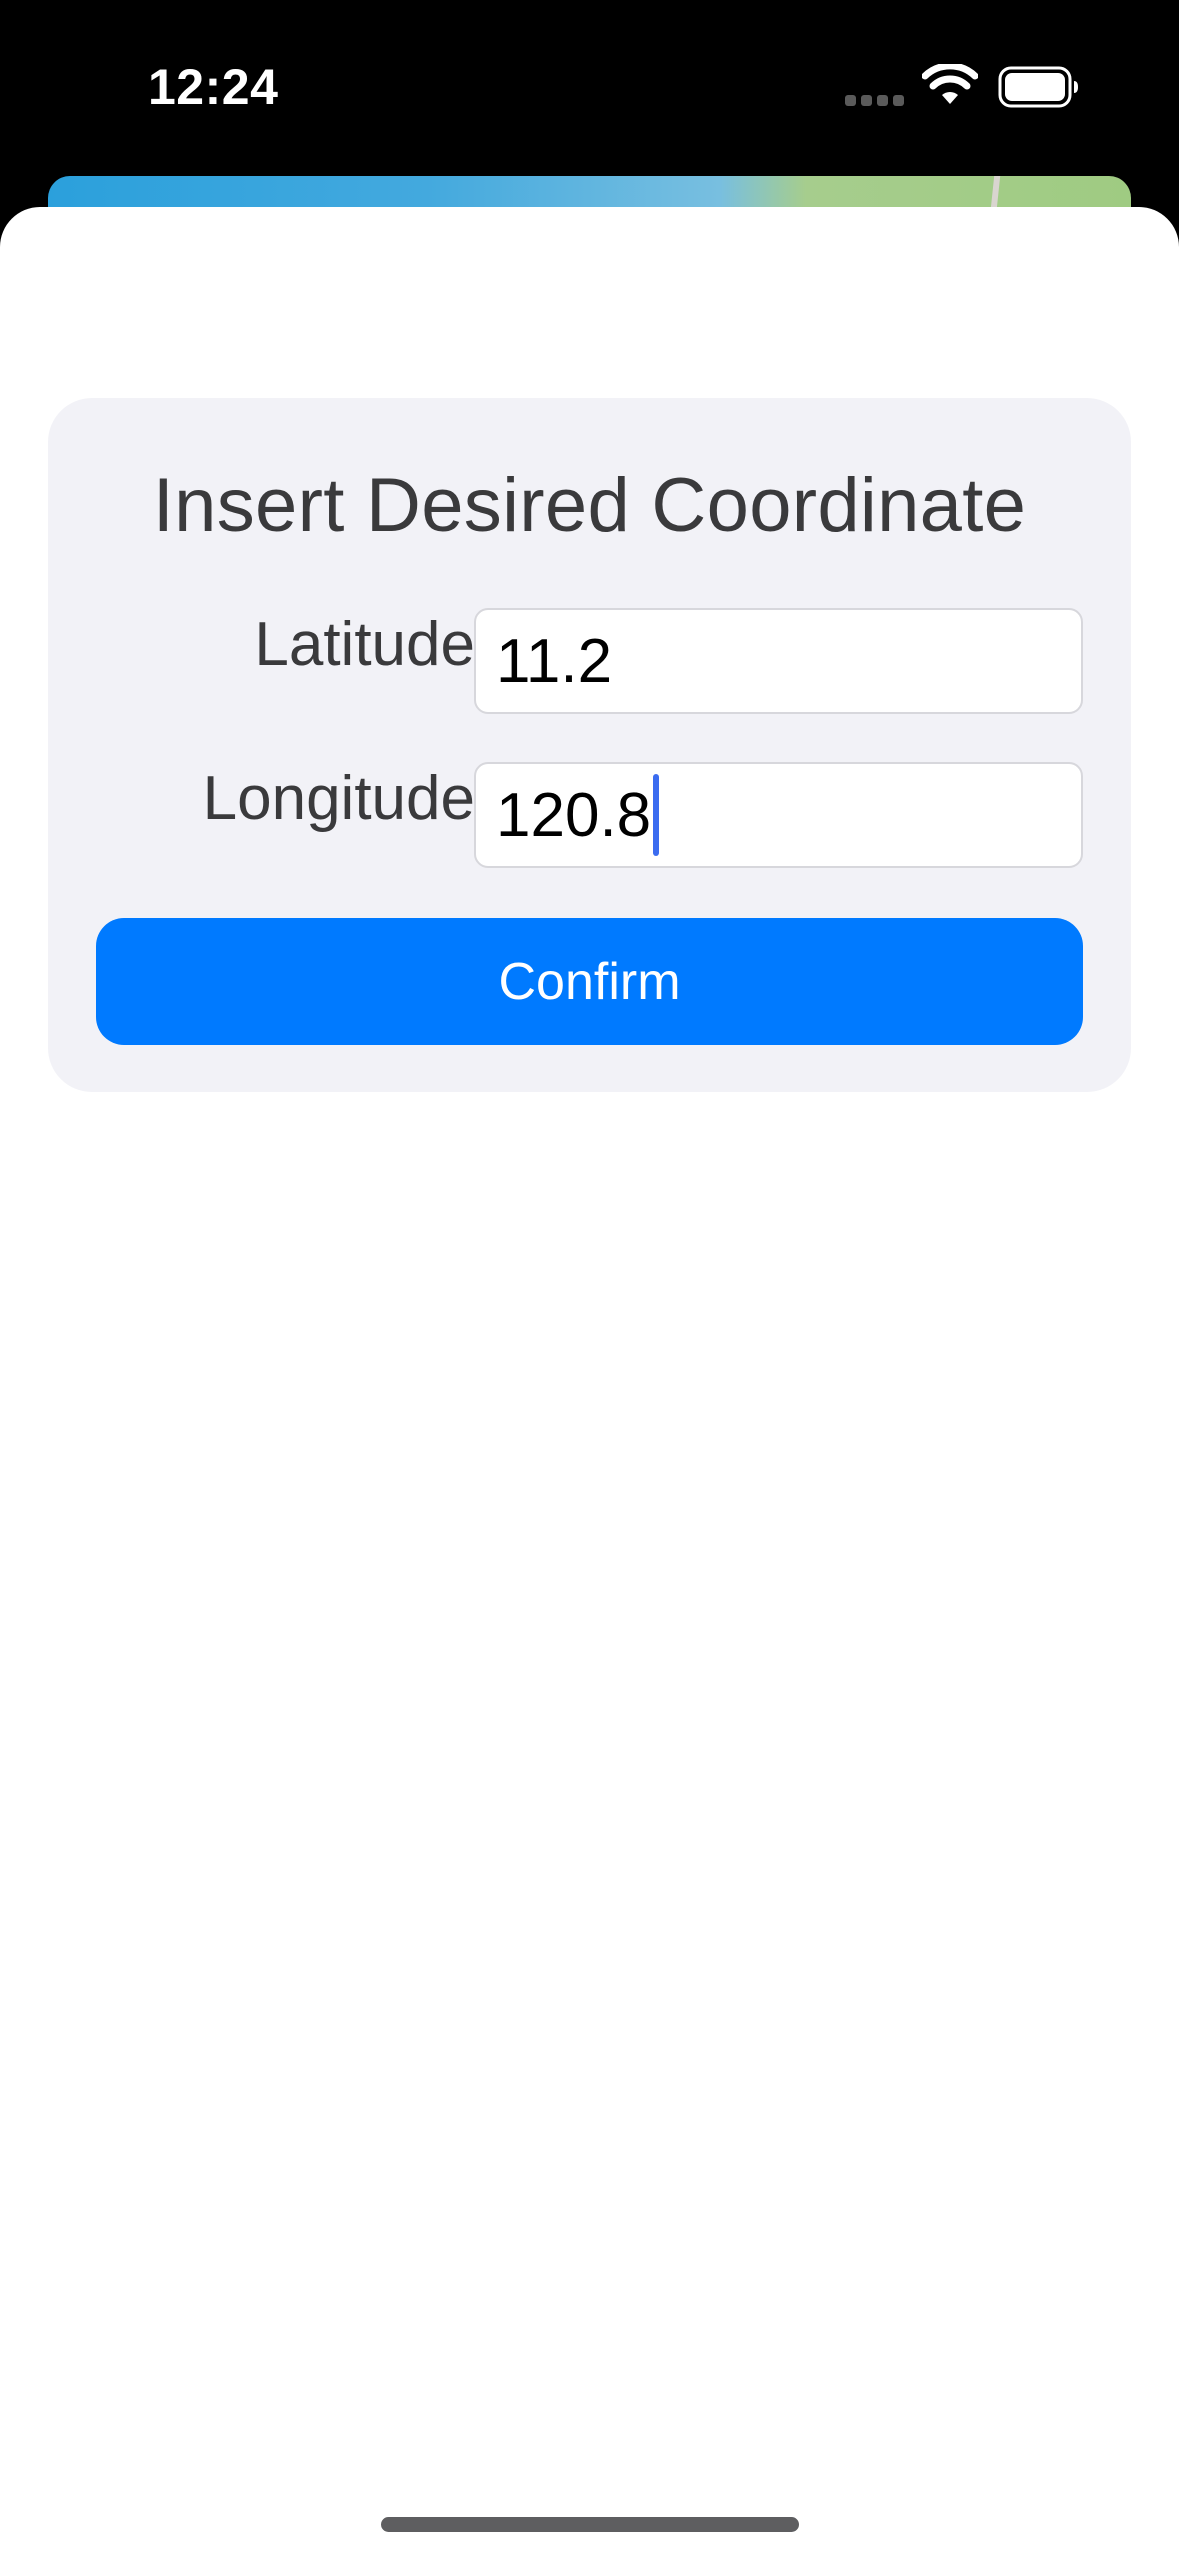  What do you see at coordinates (656, 815) in the screenshot?
I see `text-caret` at bounding box center [656, 815].